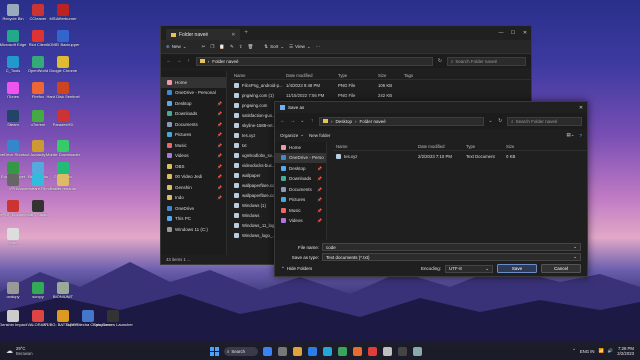 This screenshot has width=640, height=360. I want to click on new-button: ⊕ New ⌄, so click(176, 47).